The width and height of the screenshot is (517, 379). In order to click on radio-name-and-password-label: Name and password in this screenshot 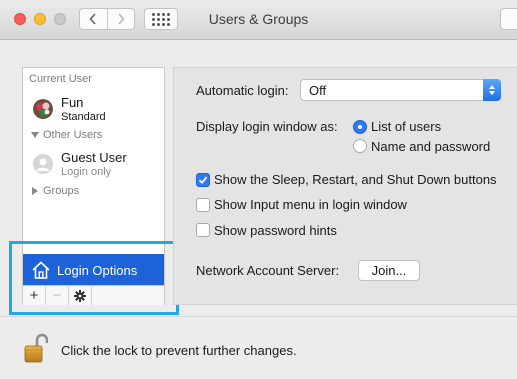, I will do `click(431, 146)`.